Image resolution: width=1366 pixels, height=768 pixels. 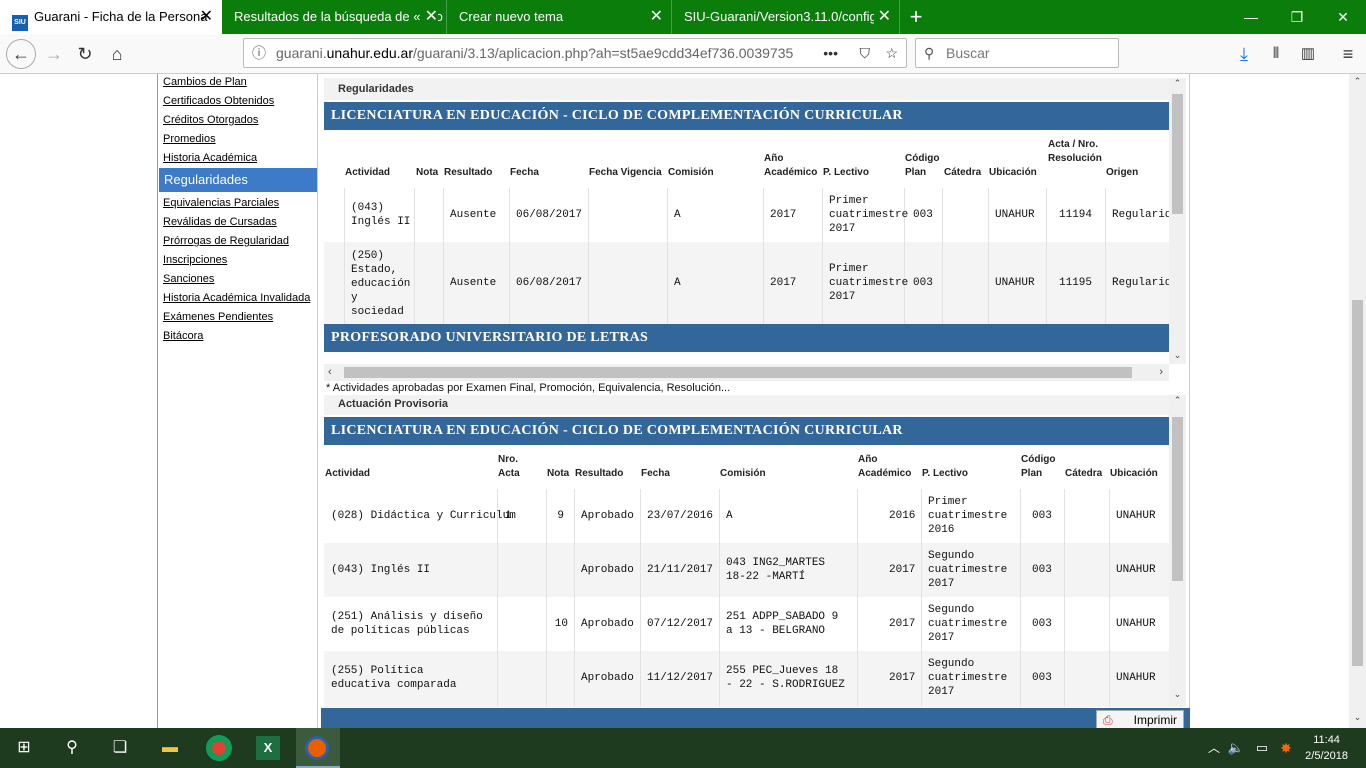 What do you see at coordinates (1177, 221) in the screenshot?
I see `regularidades-vscrollbar: ⌃ ⌄` at bounding box center [1177, 221].